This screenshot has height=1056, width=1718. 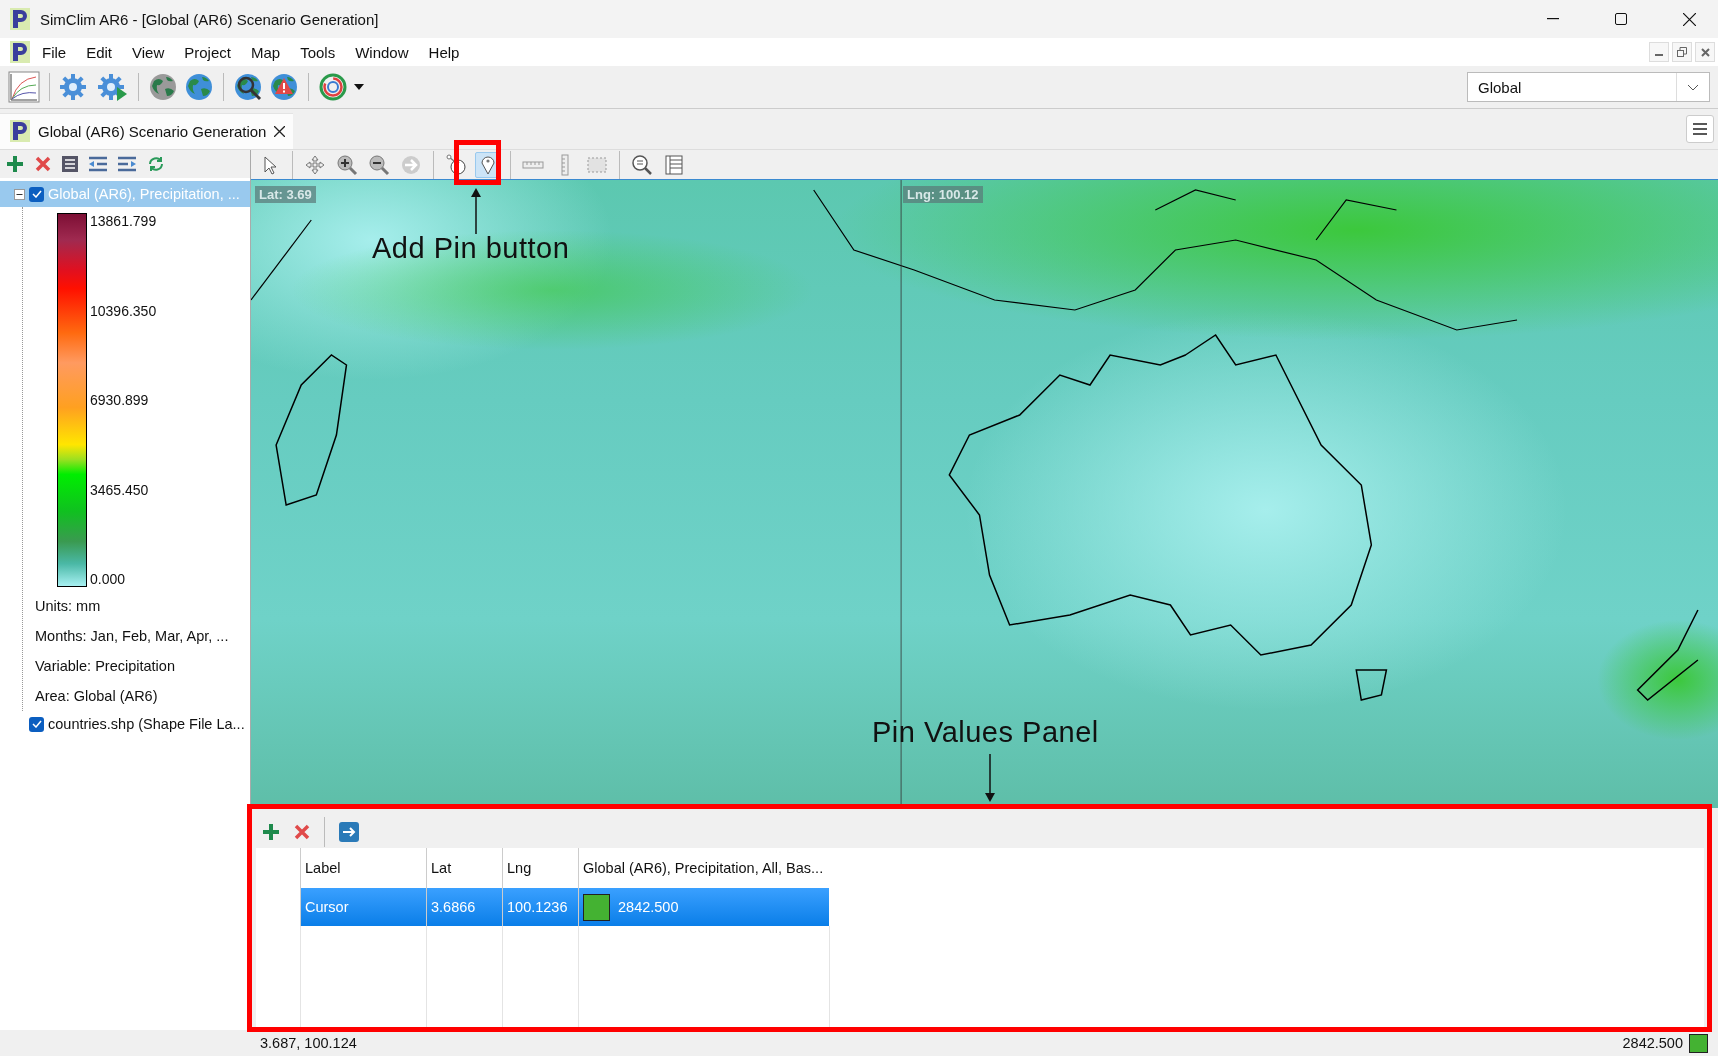 What do you see at coordinates (1588, 87) in the screenshot?
I see `region-dropdown: Global` at bounding box center [1588, 87].